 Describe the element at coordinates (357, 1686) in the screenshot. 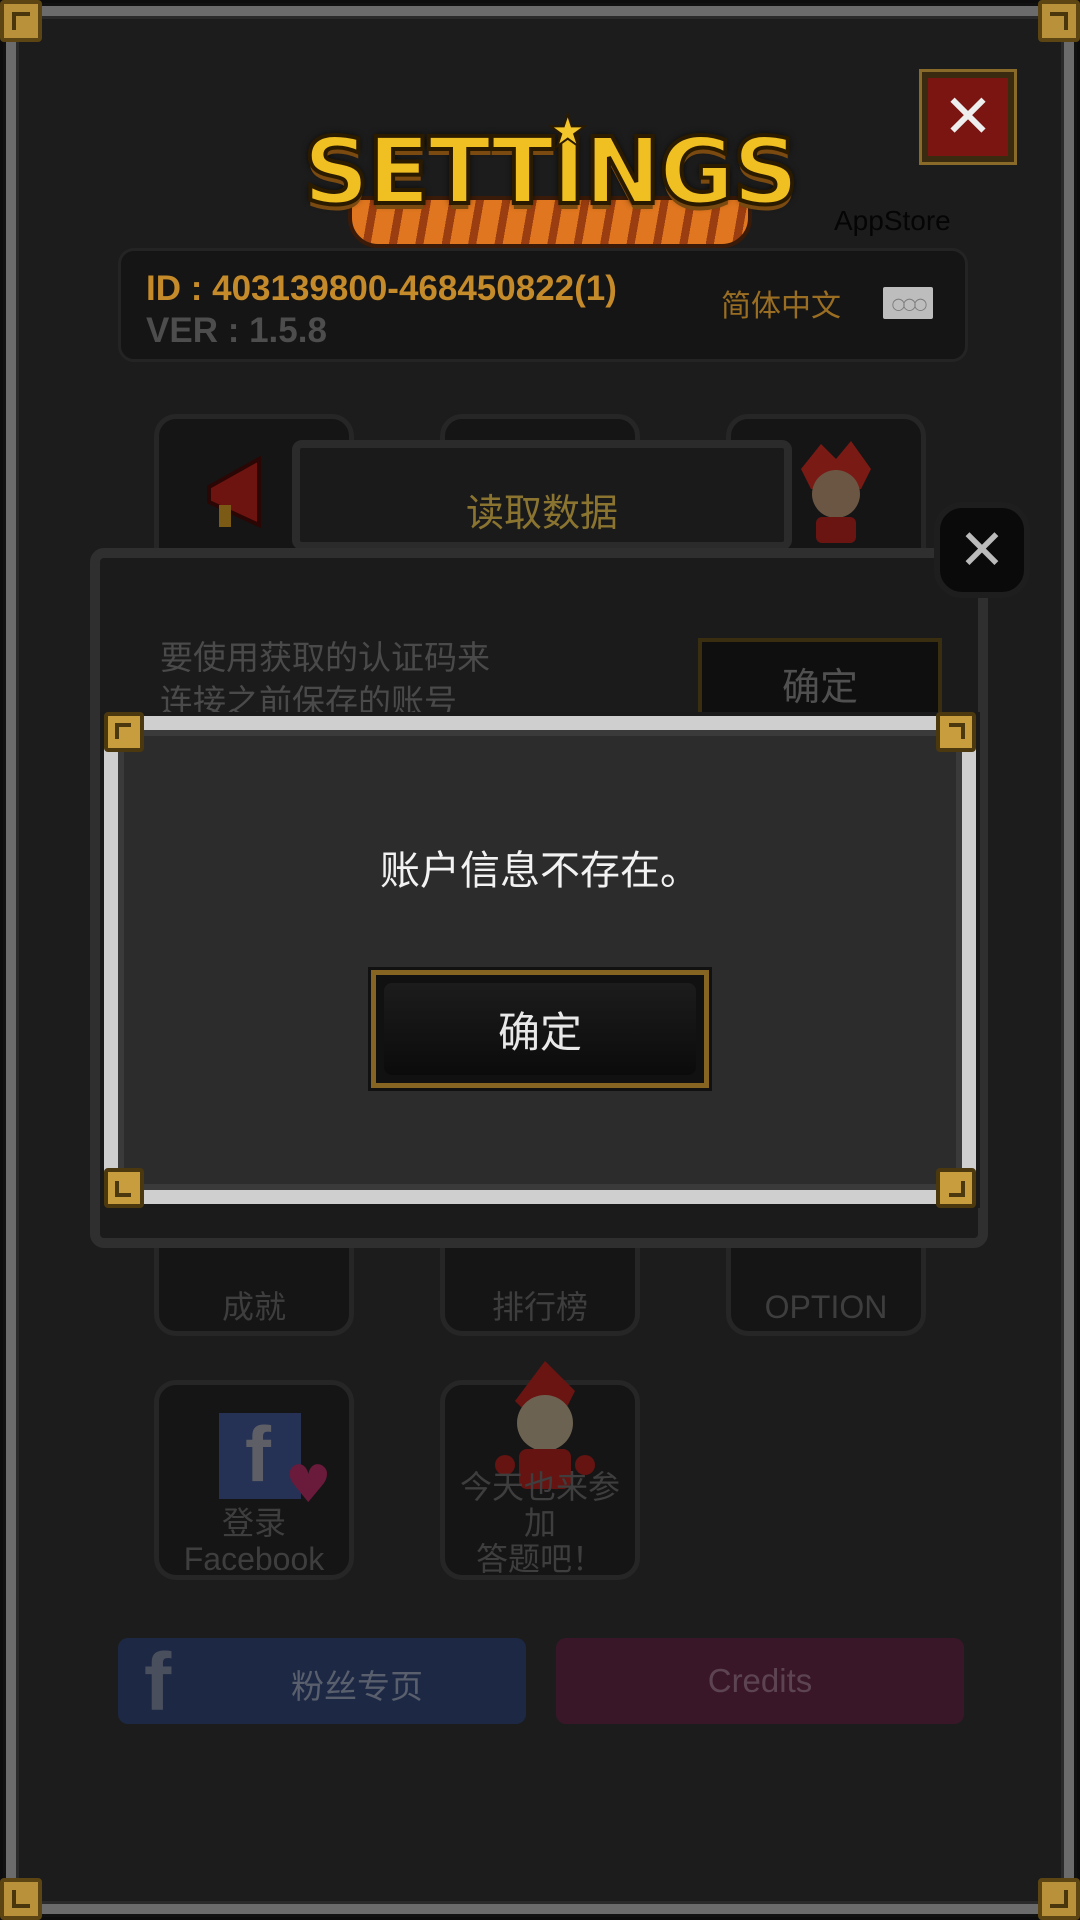

I see `fan-page-label: 粉丝专页` at that location.